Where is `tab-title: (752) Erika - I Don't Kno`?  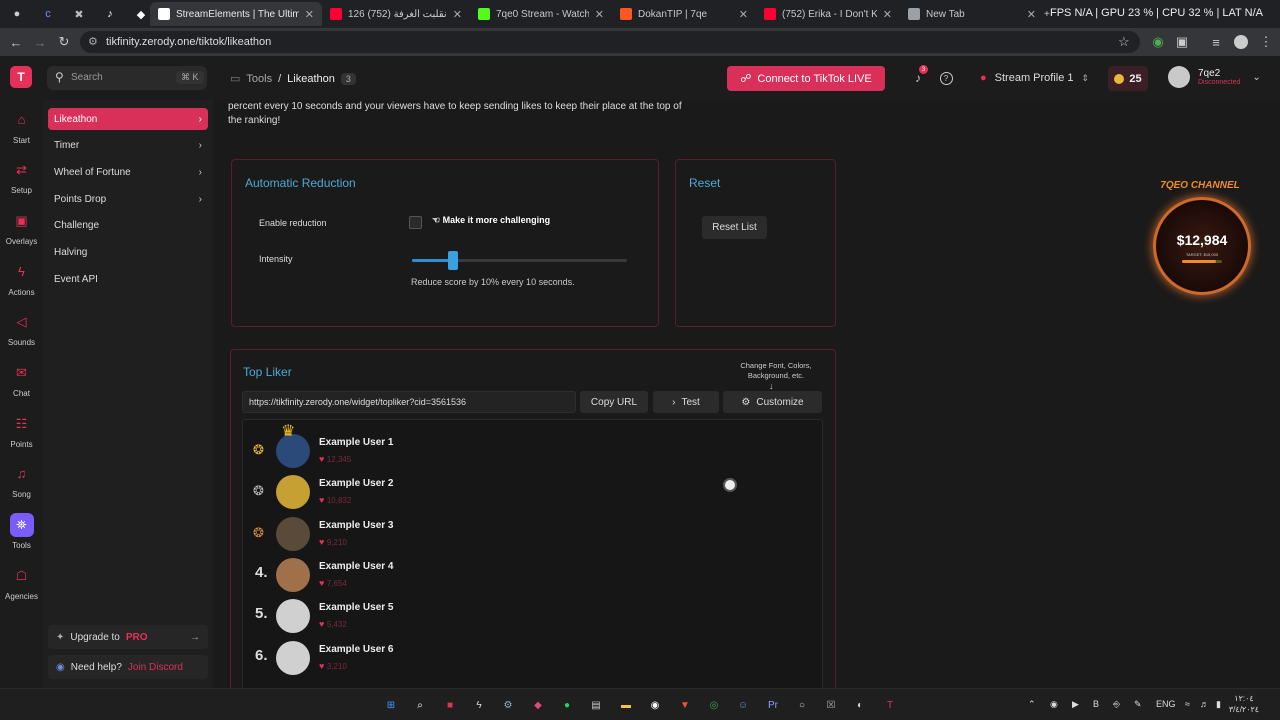
tab-title: (752) Erika - I Don't Kno is located at coordinates (829, 14).